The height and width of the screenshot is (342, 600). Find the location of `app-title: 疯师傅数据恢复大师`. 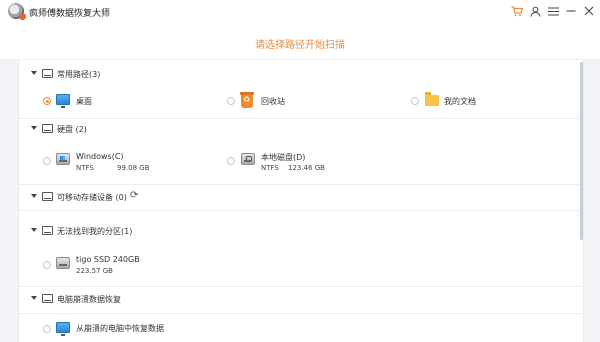

app-title: 疯师傅数据恢复大师 is located at coordinates (70, 14).